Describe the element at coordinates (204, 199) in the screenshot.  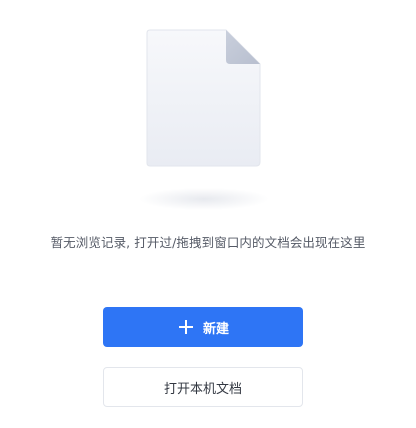
I see `document-shadow` at that location.